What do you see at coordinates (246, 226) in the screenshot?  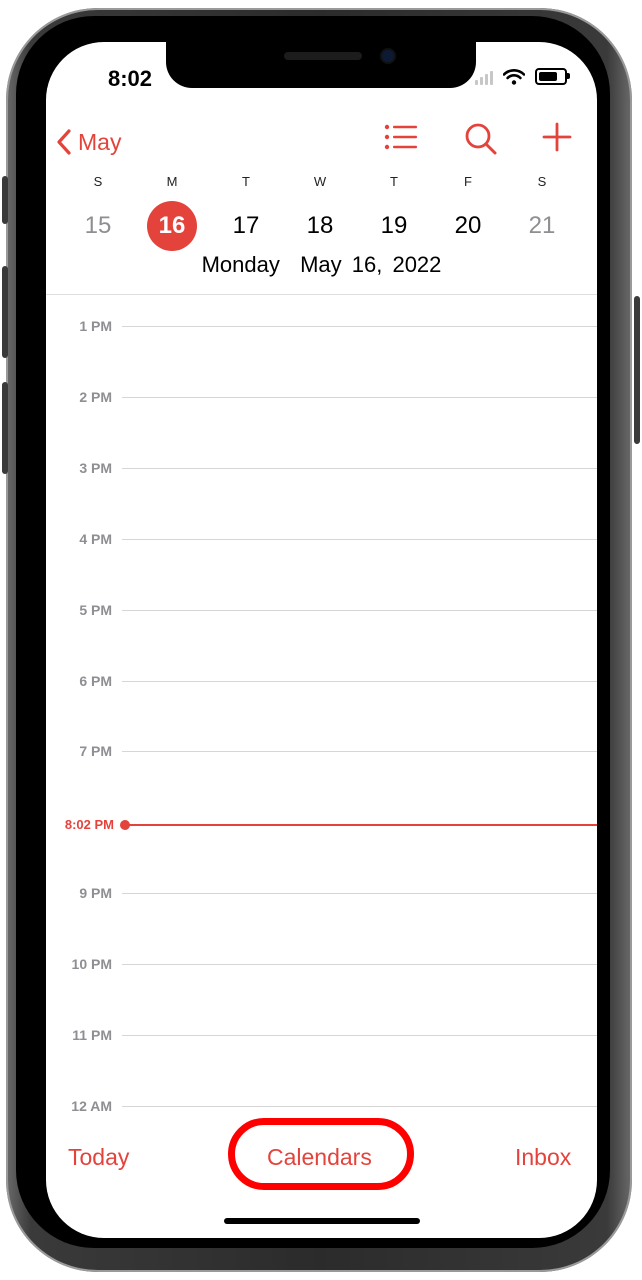 I see `date-cell: 17` at bounding box center [246, 226].